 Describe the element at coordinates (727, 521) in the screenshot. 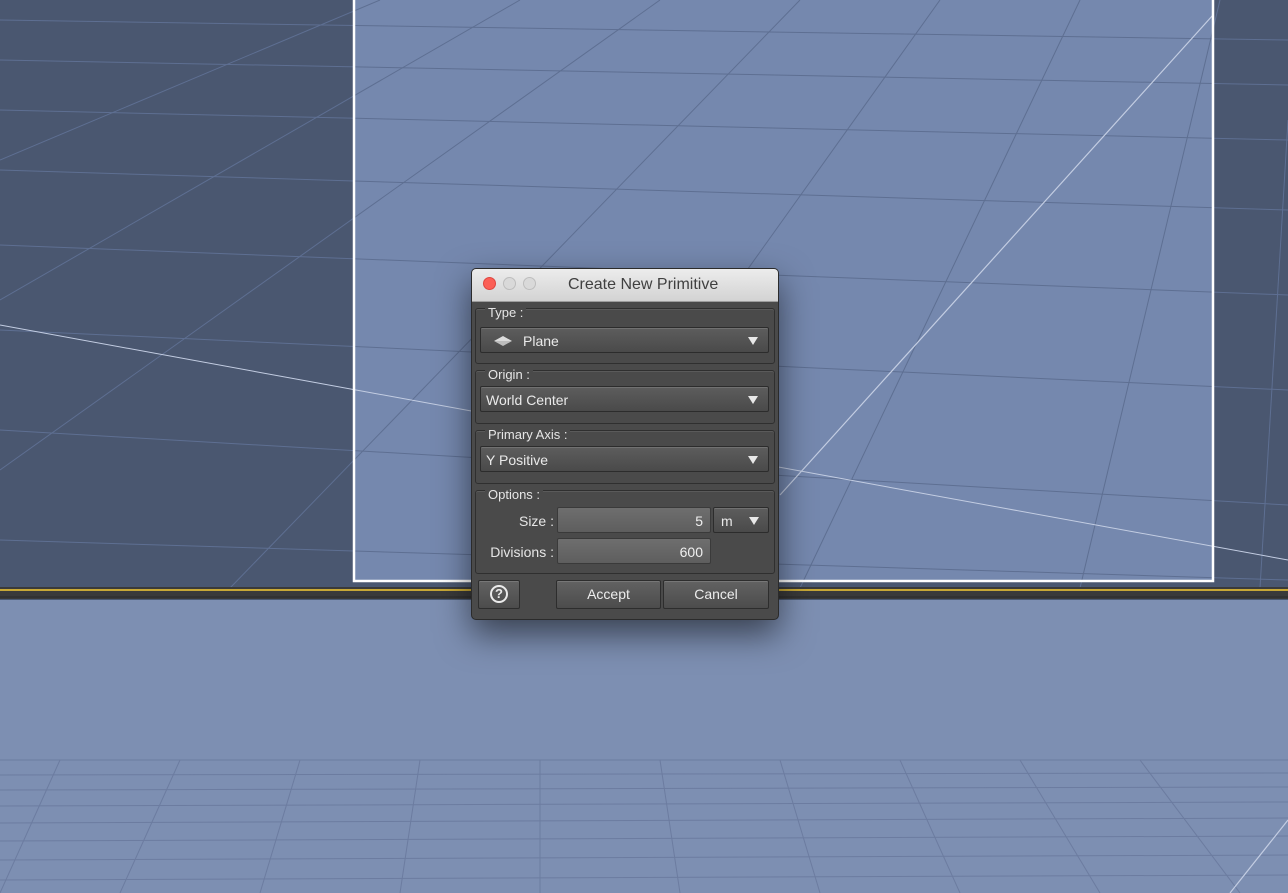

I see `unit-value: m` at that location.